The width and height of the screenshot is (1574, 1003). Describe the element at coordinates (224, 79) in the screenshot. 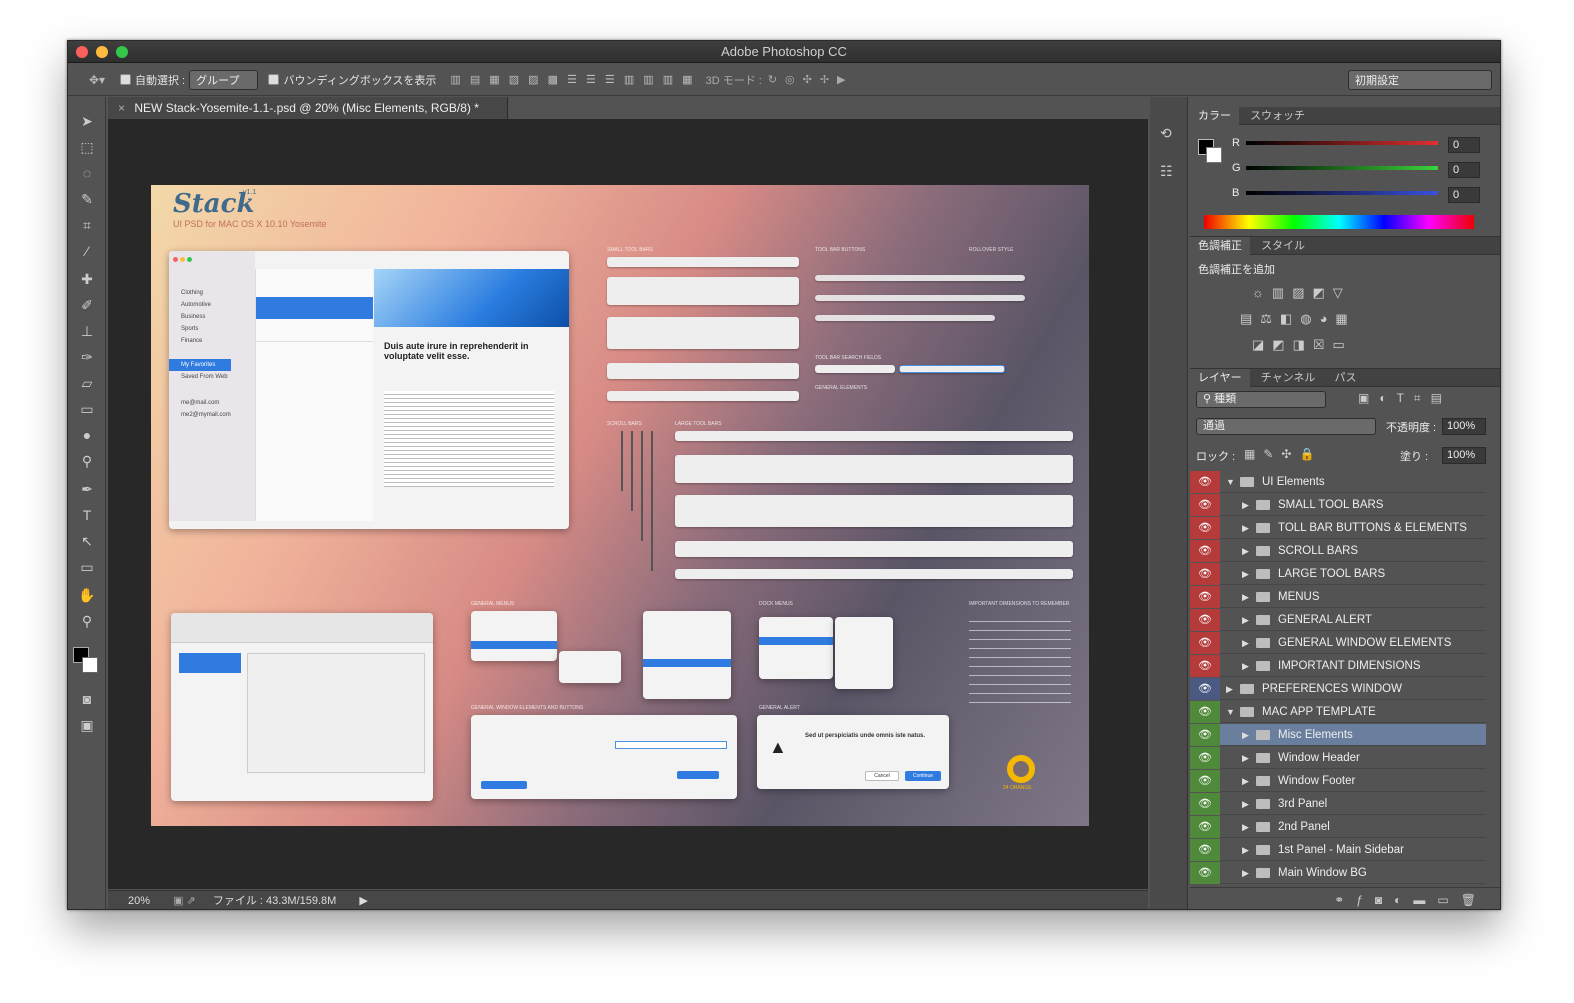

I see `auto-select-dropdown: グループ` at that location.